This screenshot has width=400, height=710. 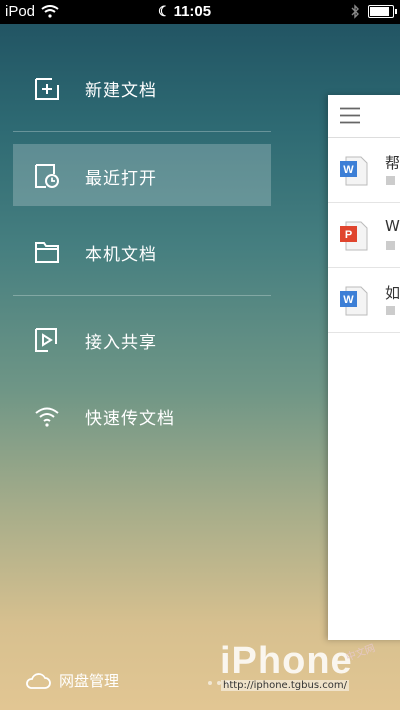 I want to click on clock-time: 11:05, so click(x=192, y=11).